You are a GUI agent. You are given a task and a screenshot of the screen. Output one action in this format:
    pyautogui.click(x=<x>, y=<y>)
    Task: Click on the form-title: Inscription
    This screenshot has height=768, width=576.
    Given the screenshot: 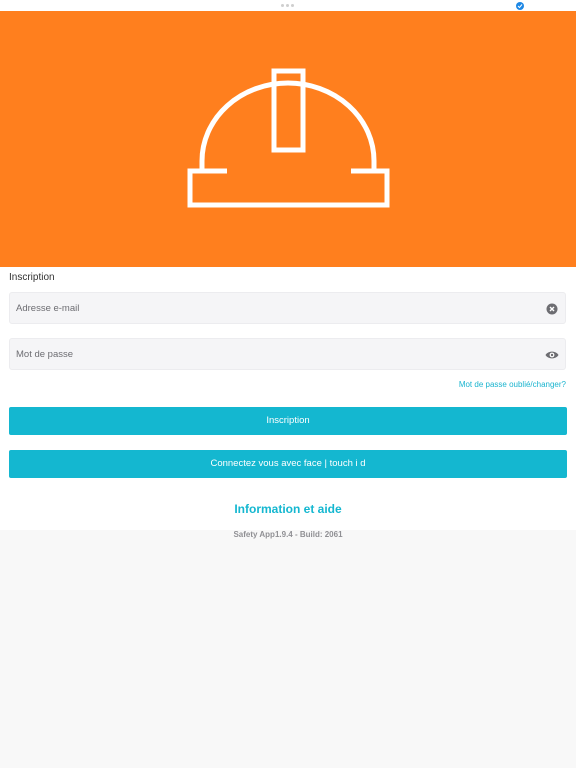 What is the action you would take?
    pyautogui.click(x=32, y=277)
    